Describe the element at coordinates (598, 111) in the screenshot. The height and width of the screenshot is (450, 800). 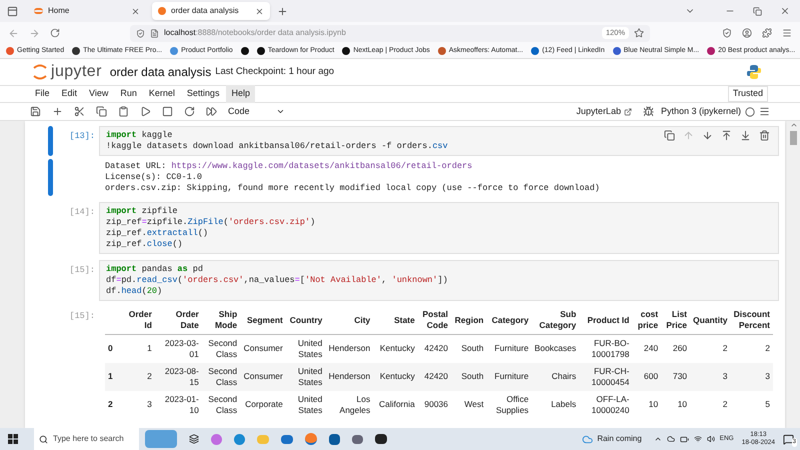
I see `jupyterlab-link: JupyterLab` at that location.